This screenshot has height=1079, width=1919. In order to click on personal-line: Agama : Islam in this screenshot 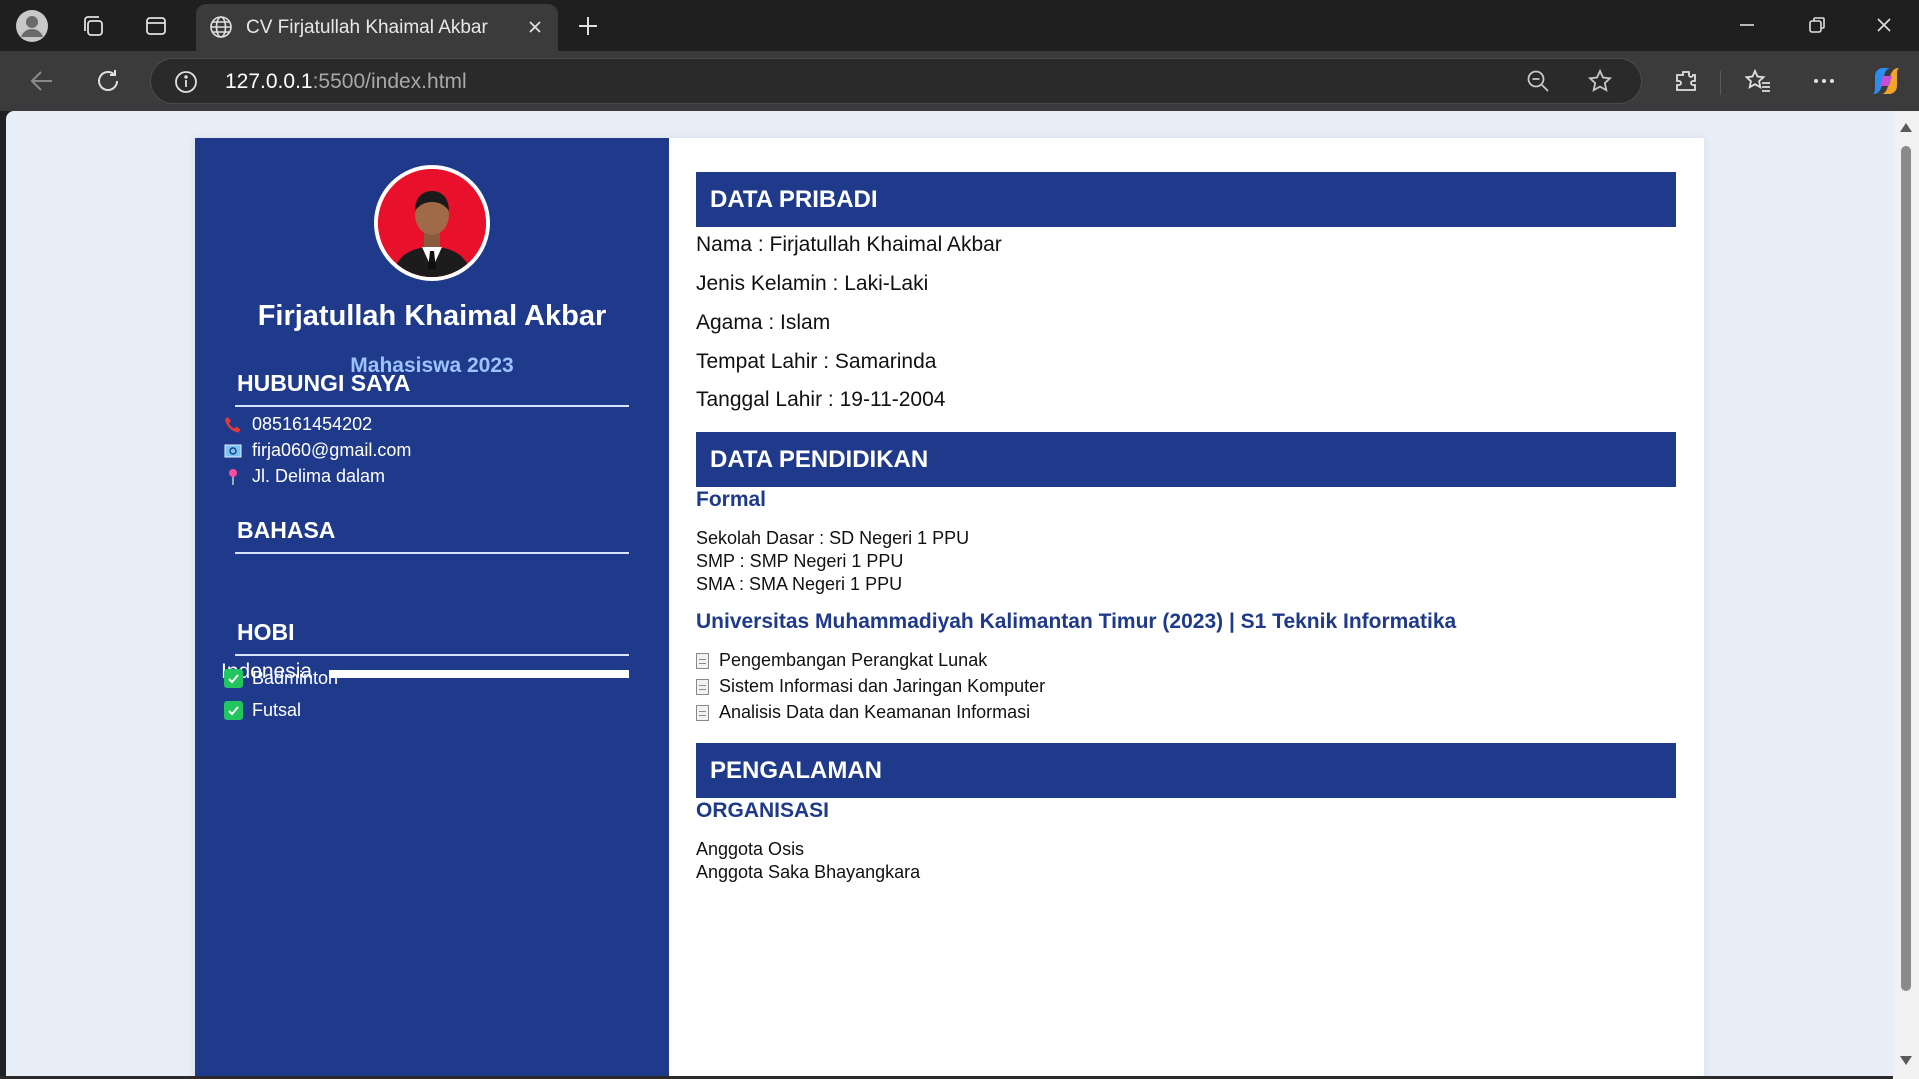, I will do `click(763, 322)`.